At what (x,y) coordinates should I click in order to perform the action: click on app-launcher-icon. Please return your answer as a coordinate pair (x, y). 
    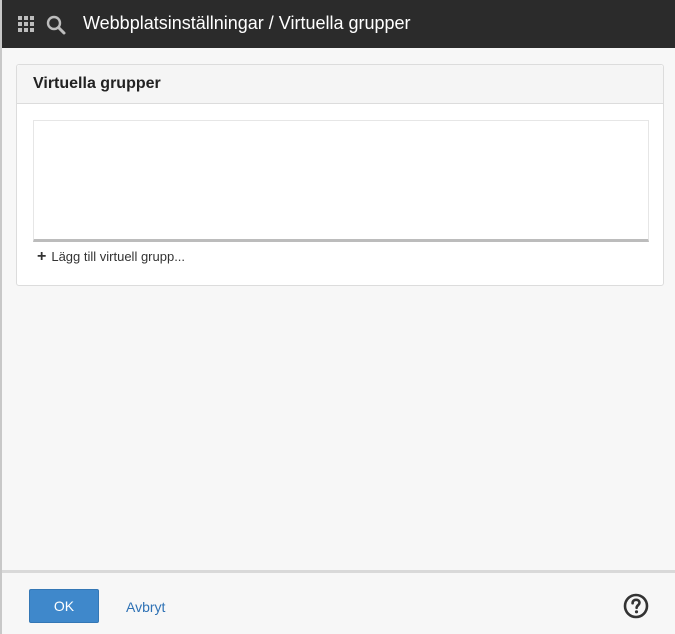
    Looking at the image, I should click on (27, 25).